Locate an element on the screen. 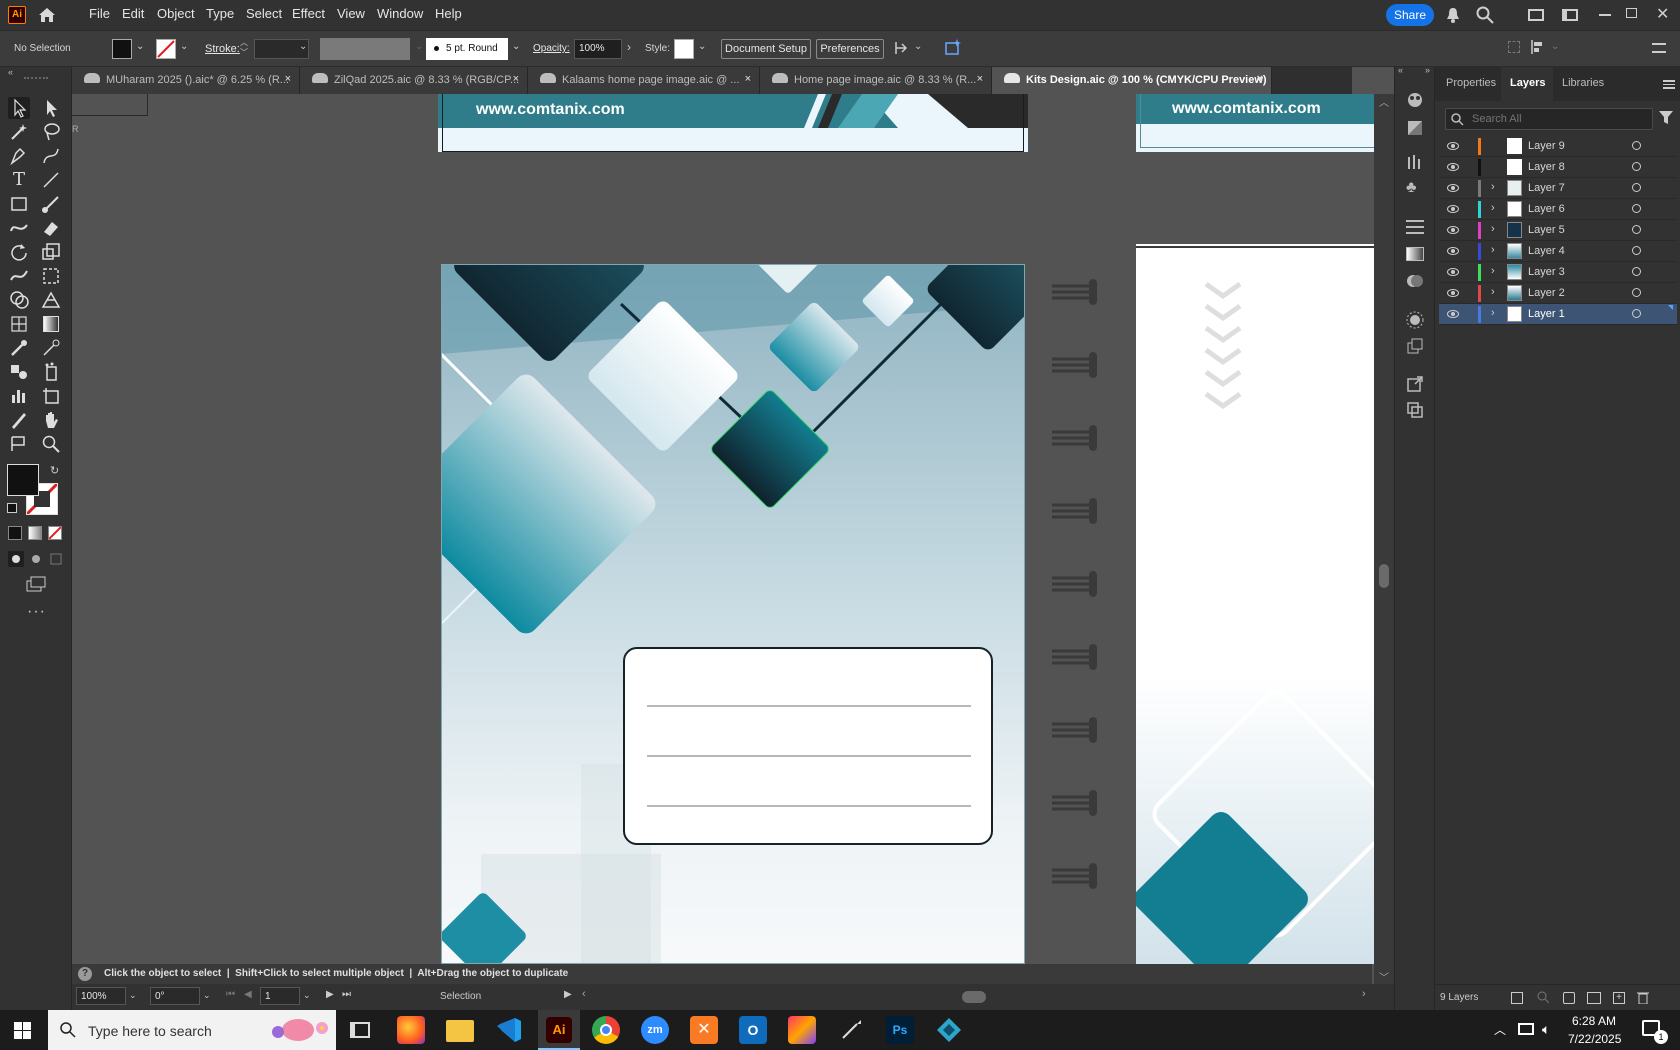  layer-row: › Layer 3 is located at coordinates (1558, 272).